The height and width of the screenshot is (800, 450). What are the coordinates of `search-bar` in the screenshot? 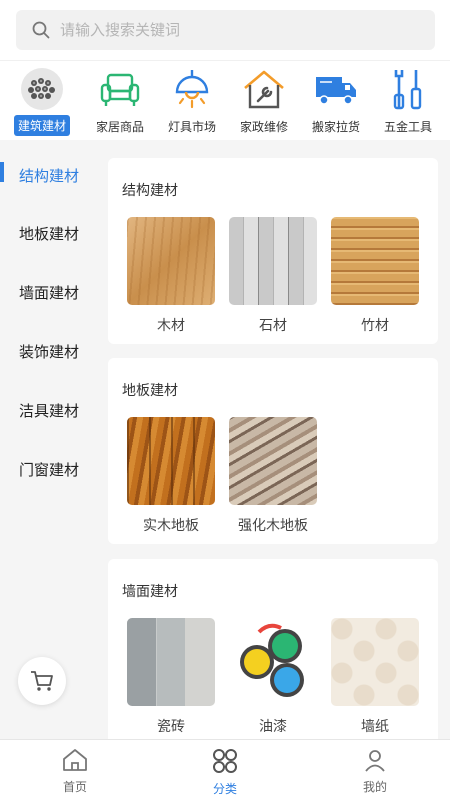 It's located at (225, 30).